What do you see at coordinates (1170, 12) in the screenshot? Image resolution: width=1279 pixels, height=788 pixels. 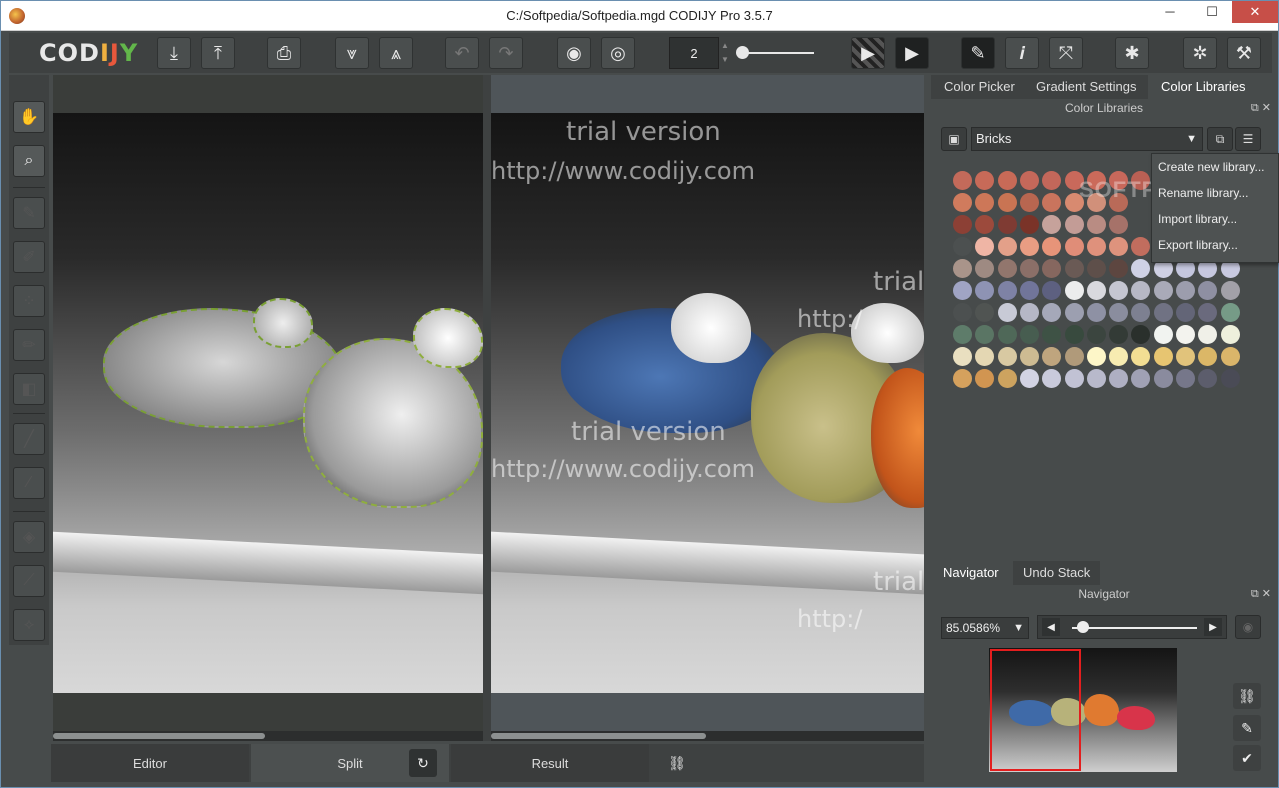 I see `minimize-button: ─` at bounding box center [1170, 12].